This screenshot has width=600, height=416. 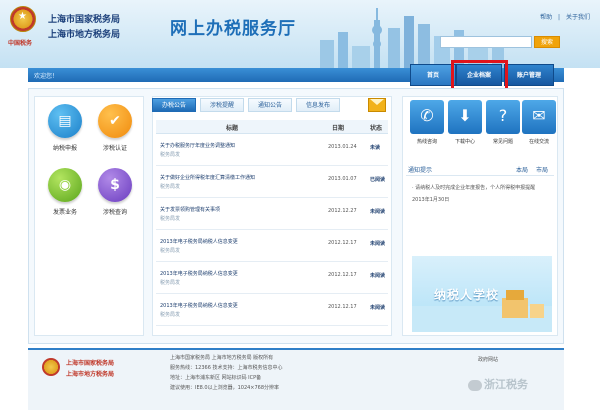 I want to click on footer-bureau-local: 上海市地方税务局, so click(x=90, y=374).